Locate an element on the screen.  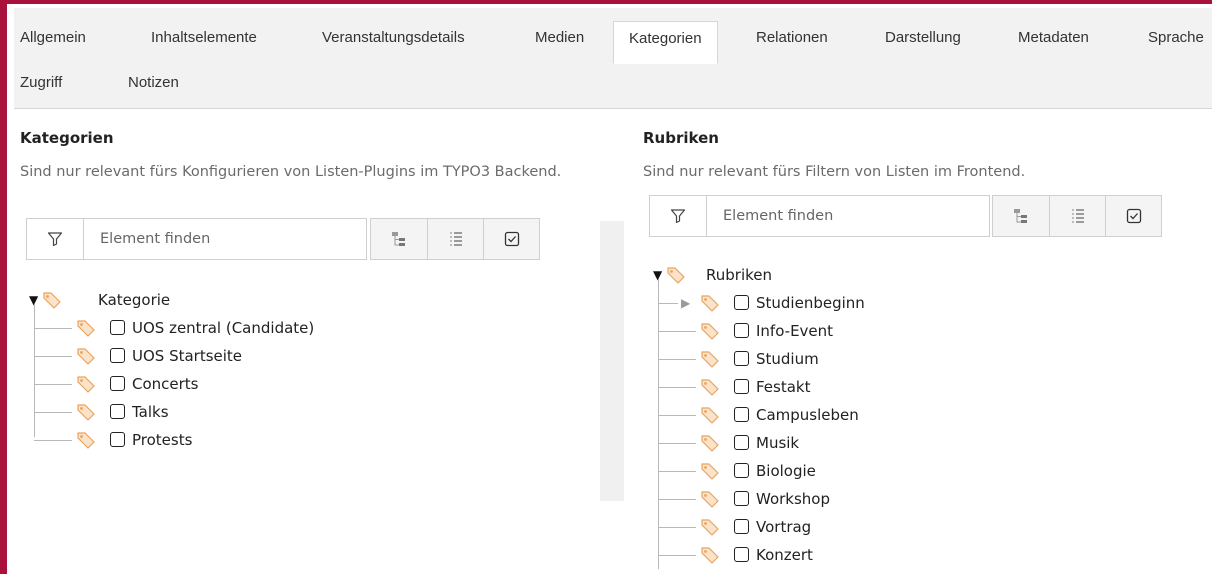
kategorien-tree-toolbar is located at coordinates (455, 239).